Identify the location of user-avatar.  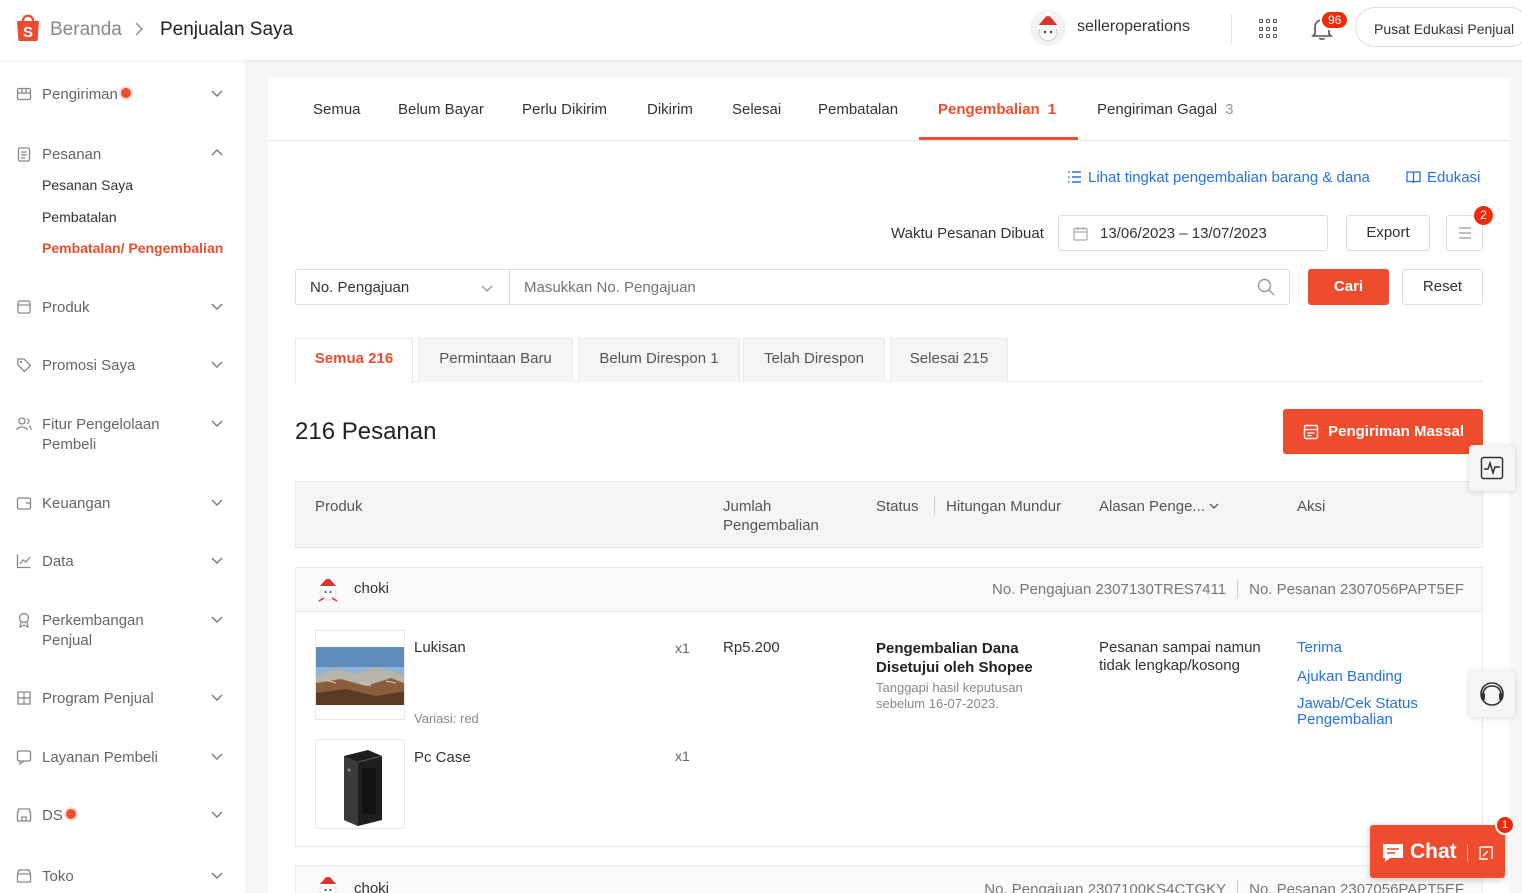
(1048, 28).